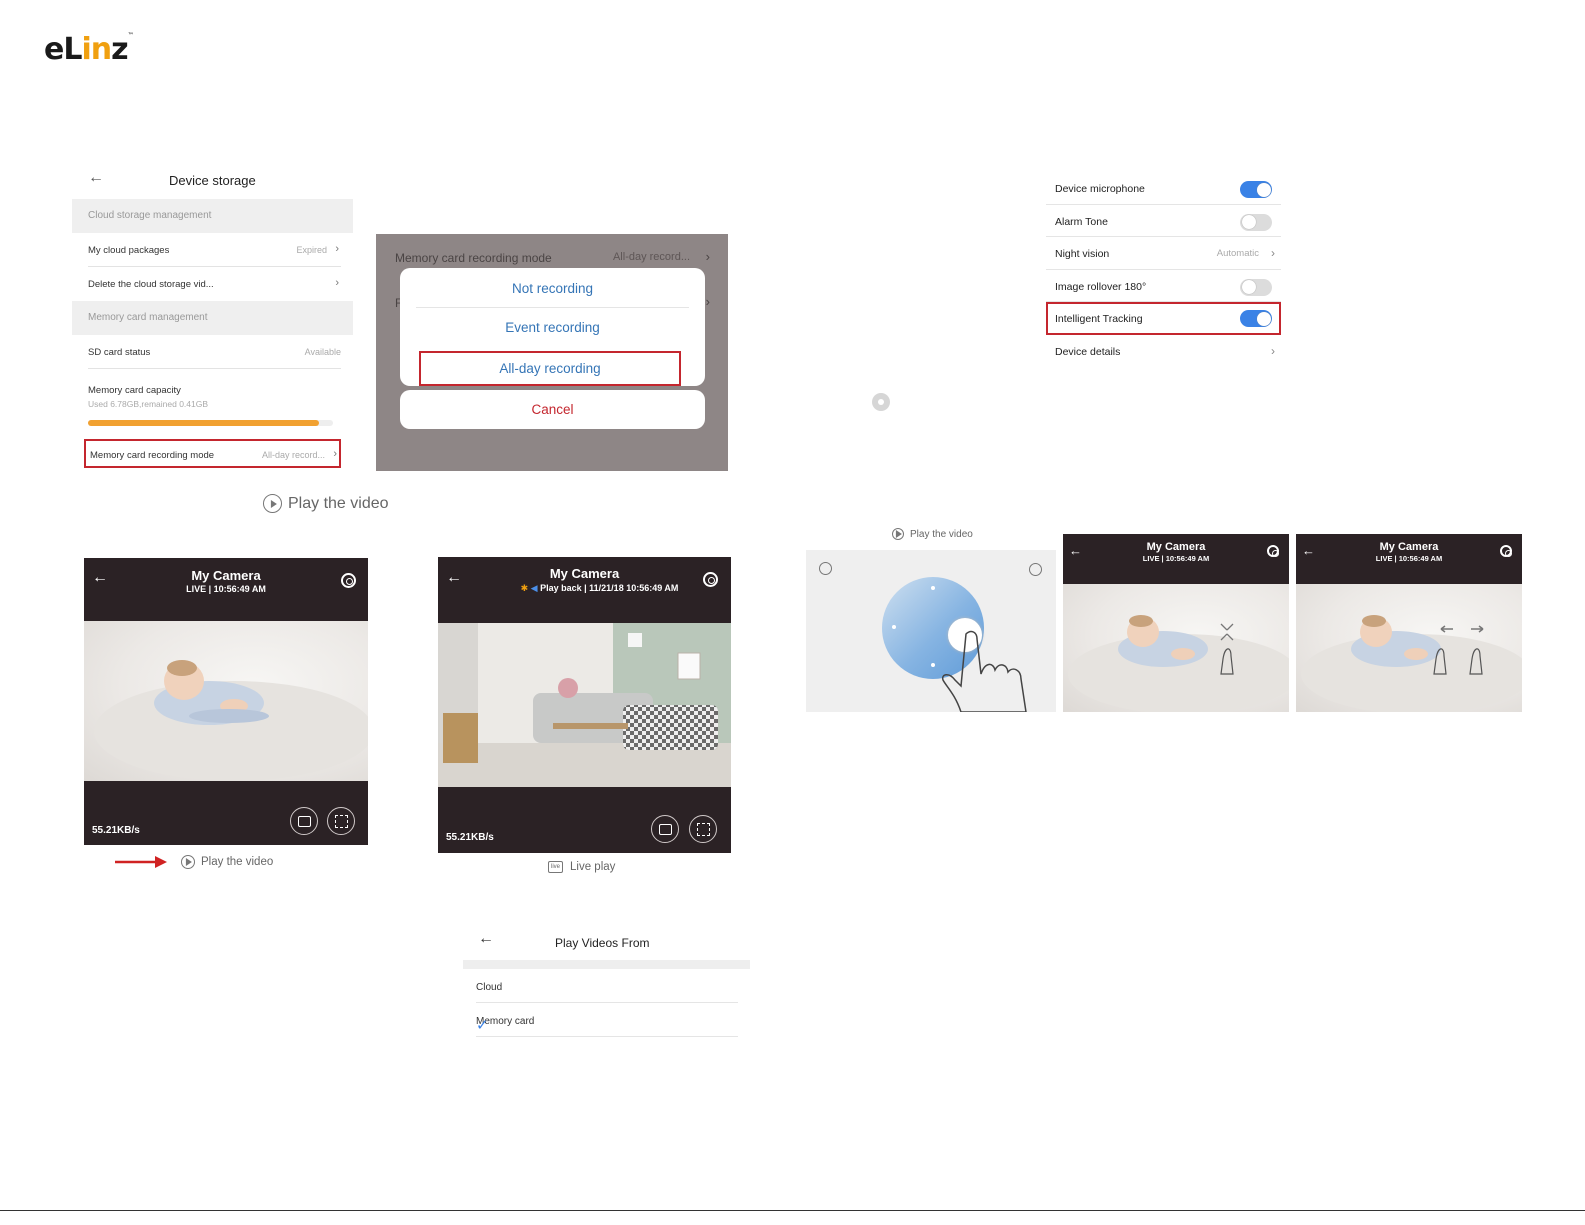 The width and height of the screenshot is (1585, 1225). Describe the element at coordinates (326, 503) in the screenshot. I see `play-video-caption-large: Play the video` at that location.